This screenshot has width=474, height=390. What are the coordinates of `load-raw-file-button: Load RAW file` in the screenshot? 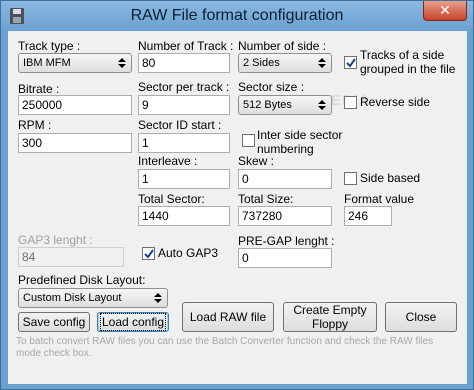 It's located at (228, 317).